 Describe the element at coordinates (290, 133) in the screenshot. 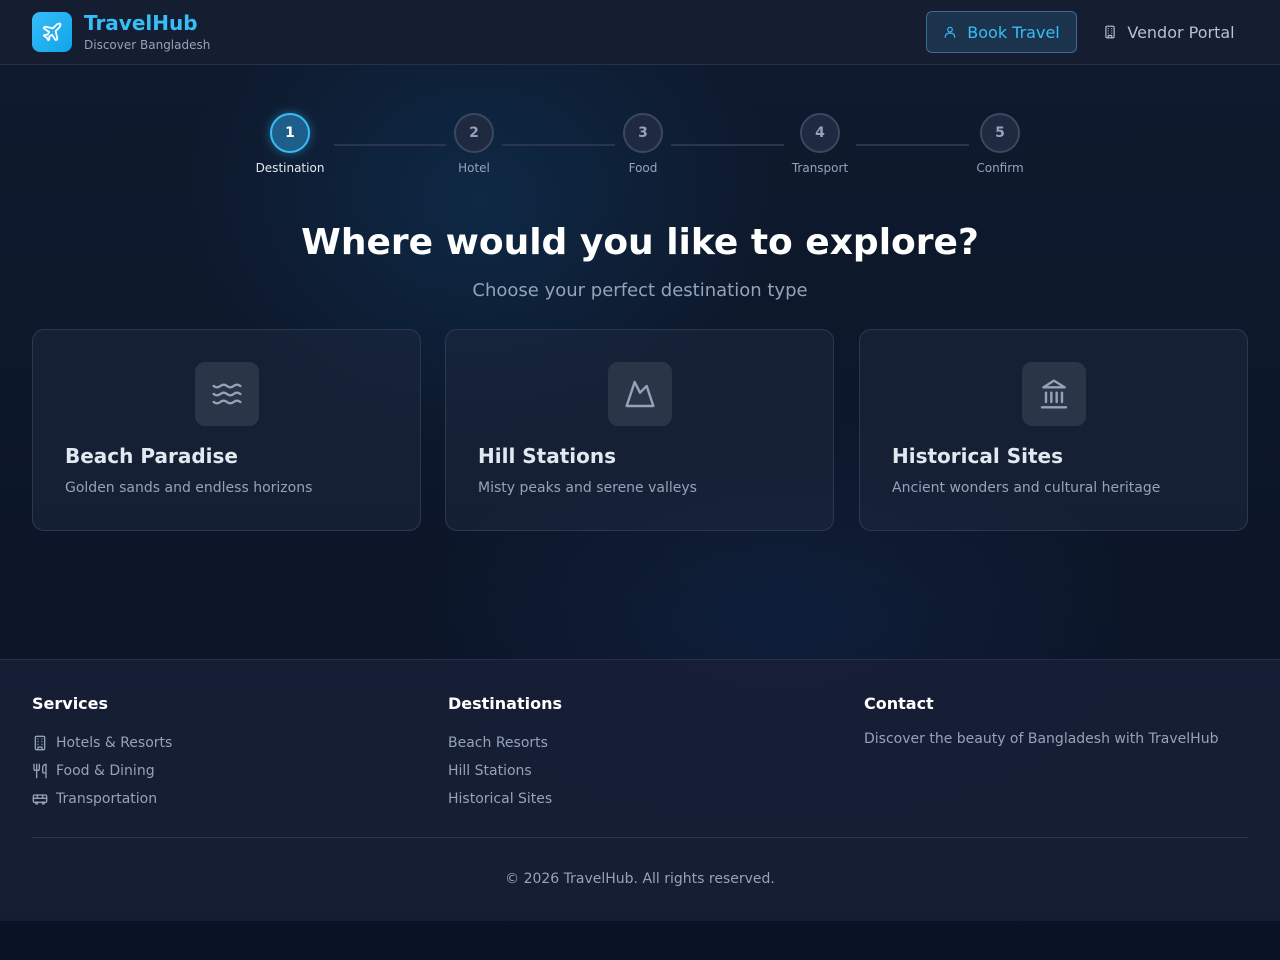

I see `step-number: 1` at that location.